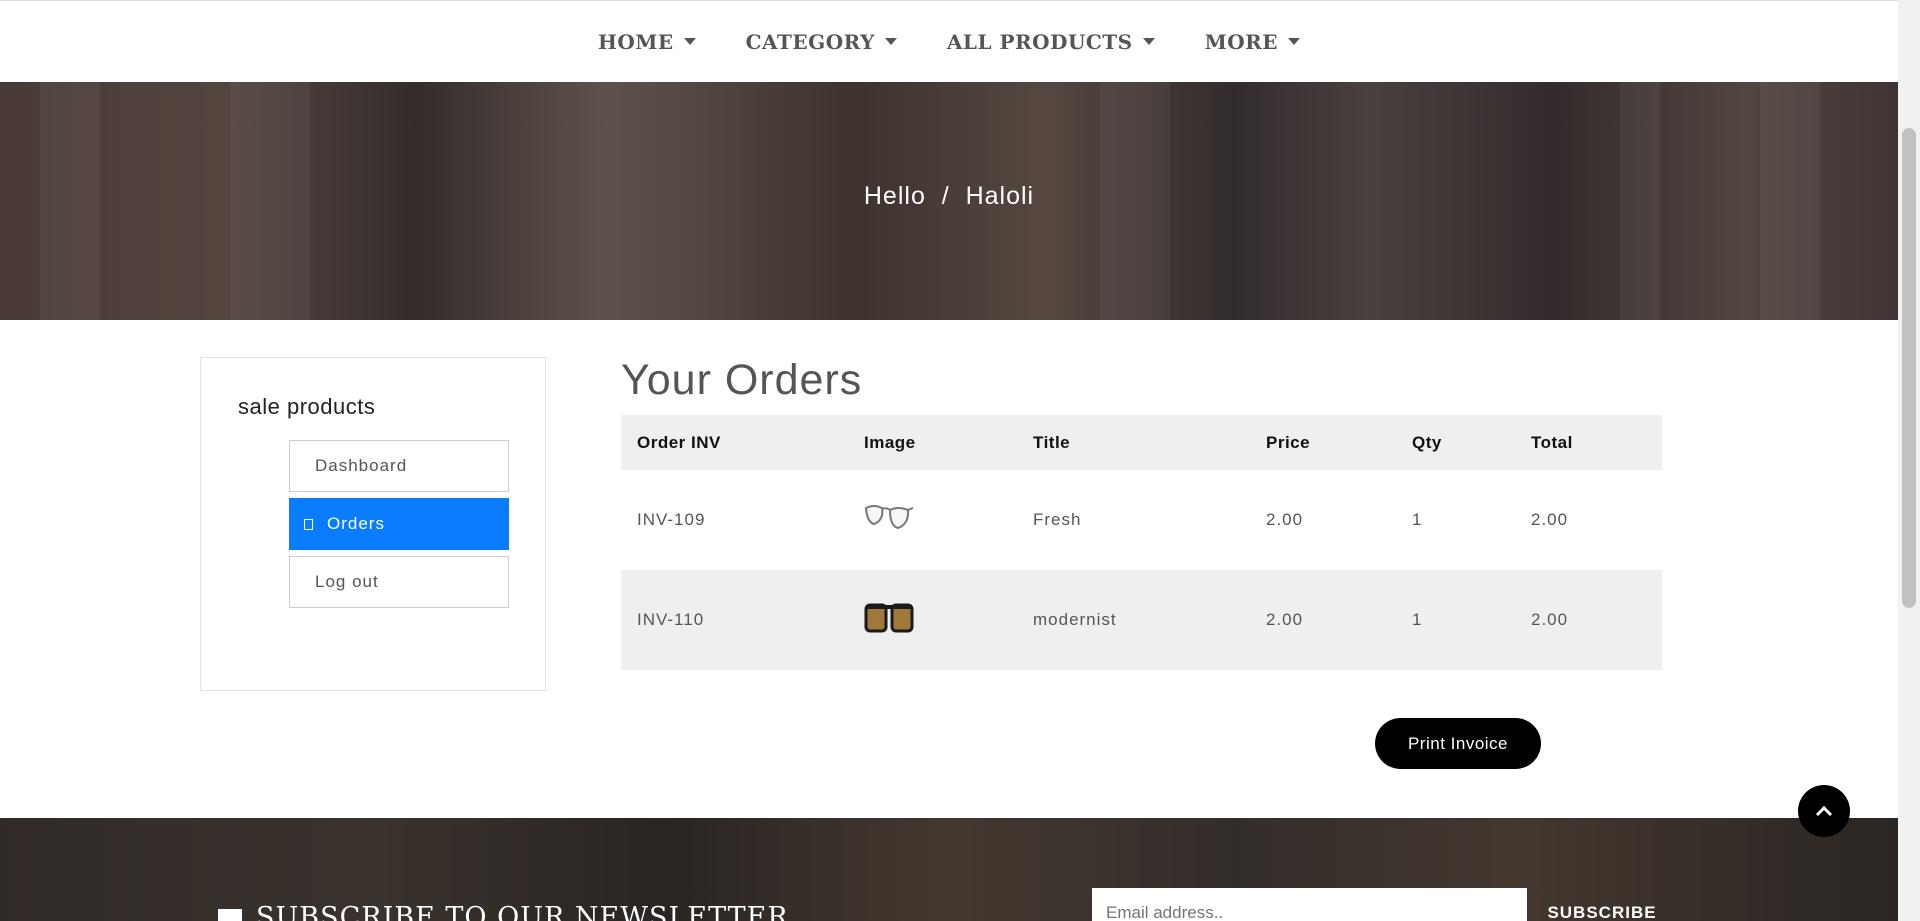  I want to click on sidebar-item-dashboard: Dashboard, so click(399, 466).